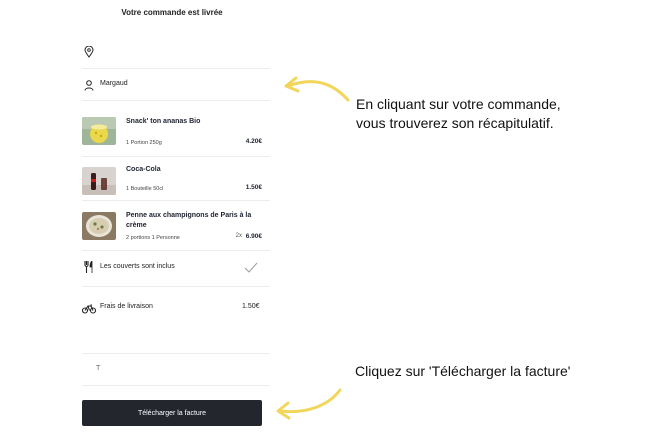  I want to click on item-quantity: 1 Portion 250g, so click(144, 143).